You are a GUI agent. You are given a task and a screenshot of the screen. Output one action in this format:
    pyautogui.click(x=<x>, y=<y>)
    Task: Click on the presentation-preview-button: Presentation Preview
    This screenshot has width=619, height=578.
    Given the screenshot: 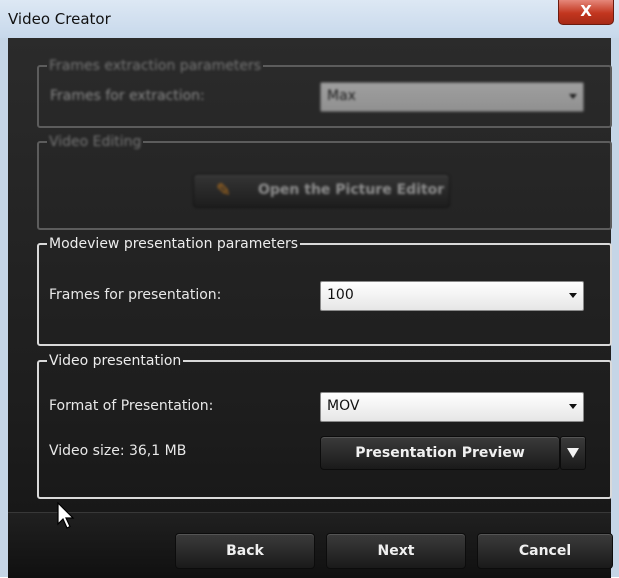 What is the action you would take?
    pyautogui.click(x=440, y=453)
    